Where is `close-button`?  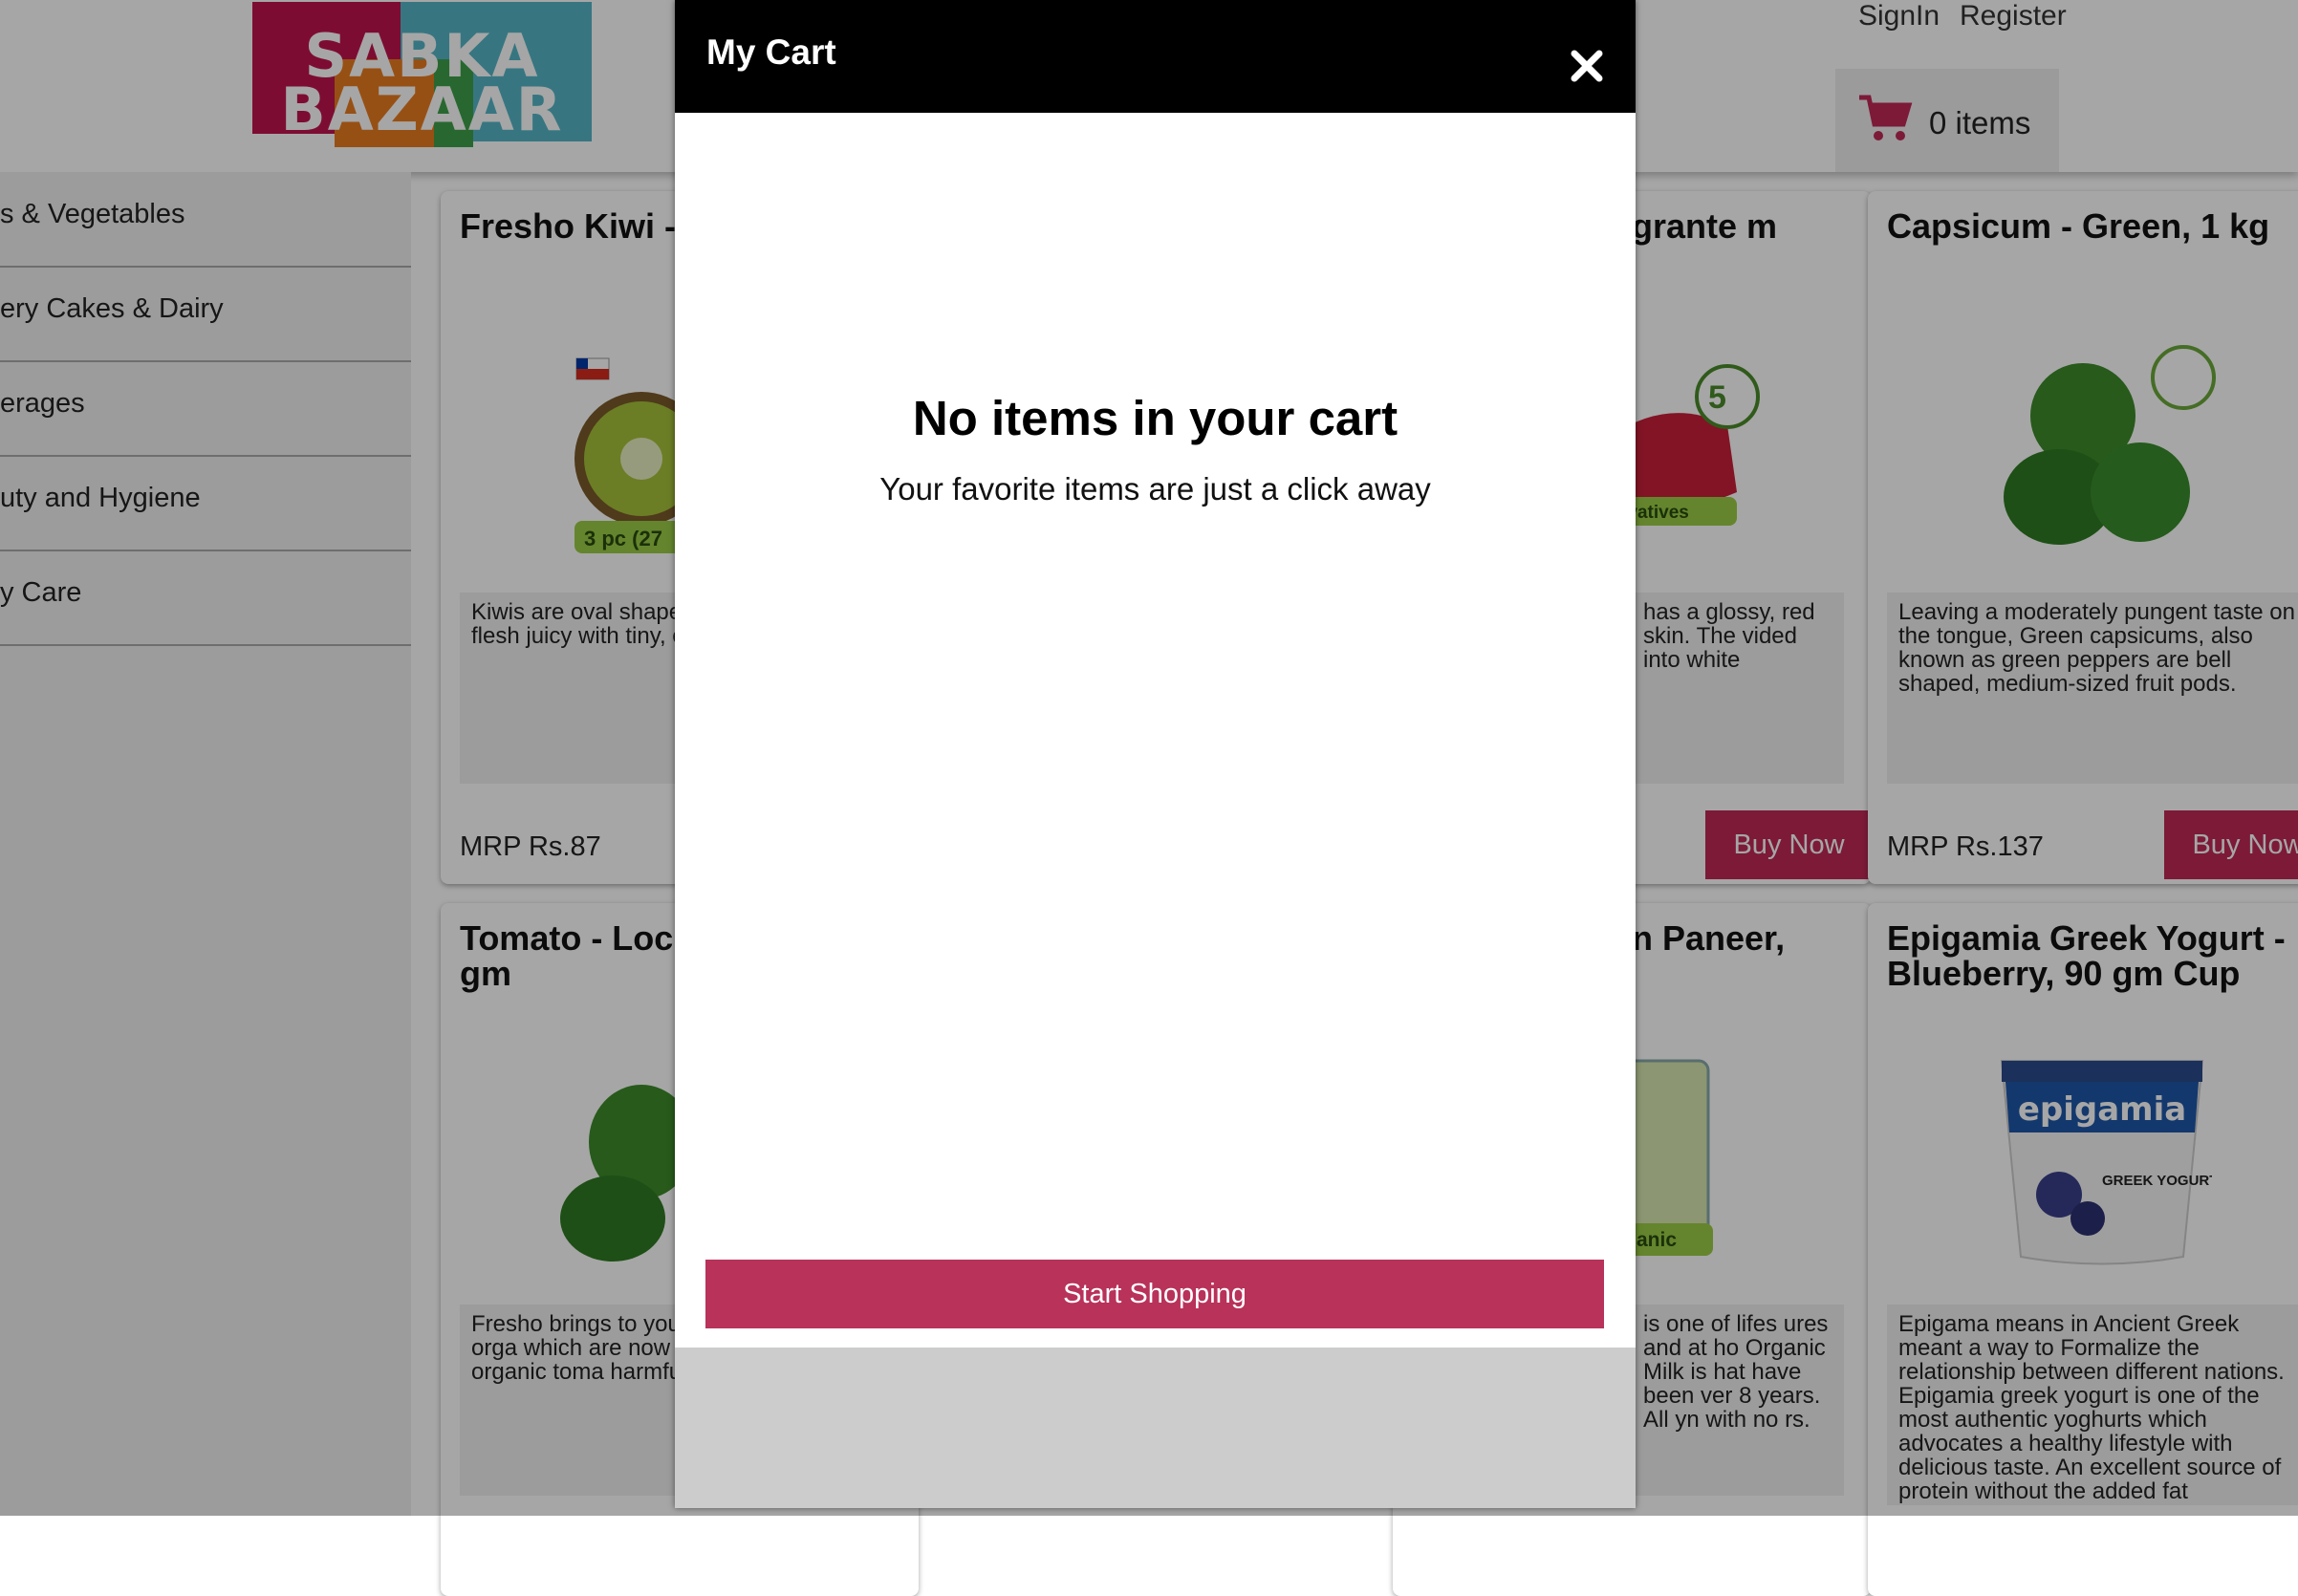
close-button is located at coordinates (1587, 66).